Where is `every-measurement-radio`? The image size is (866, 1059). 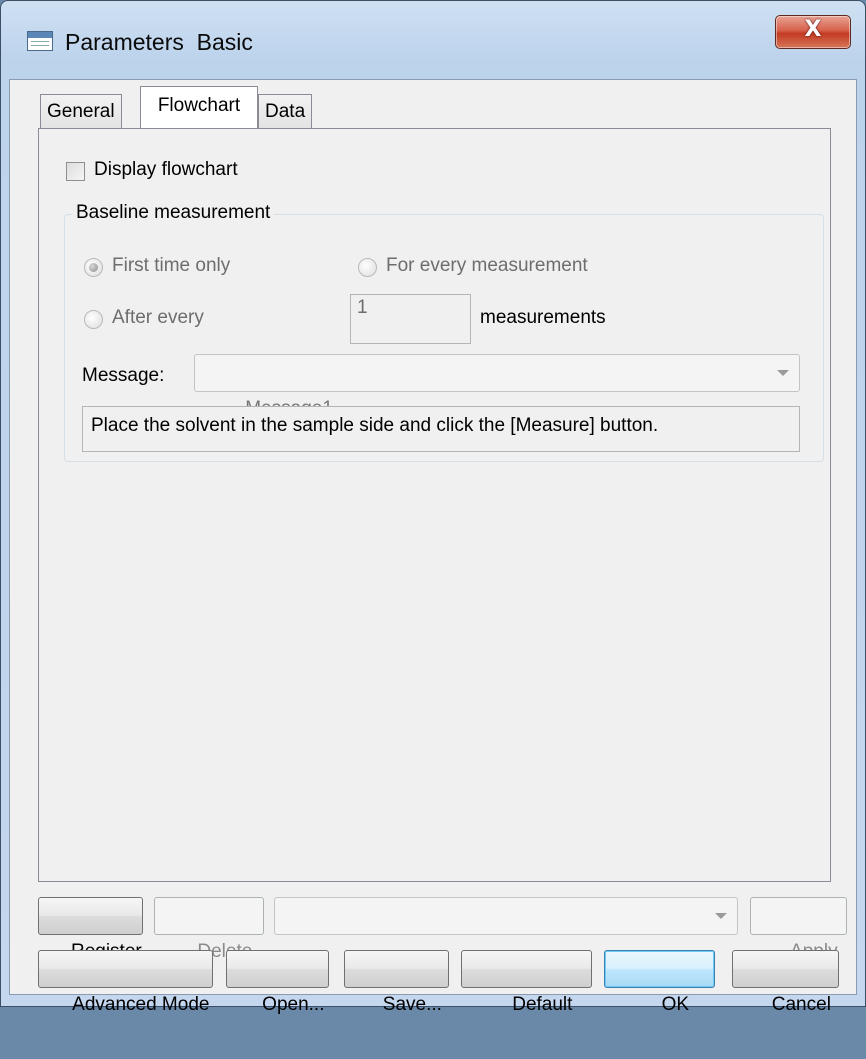 every-measurement-radio is located at coordinates (367, 267).